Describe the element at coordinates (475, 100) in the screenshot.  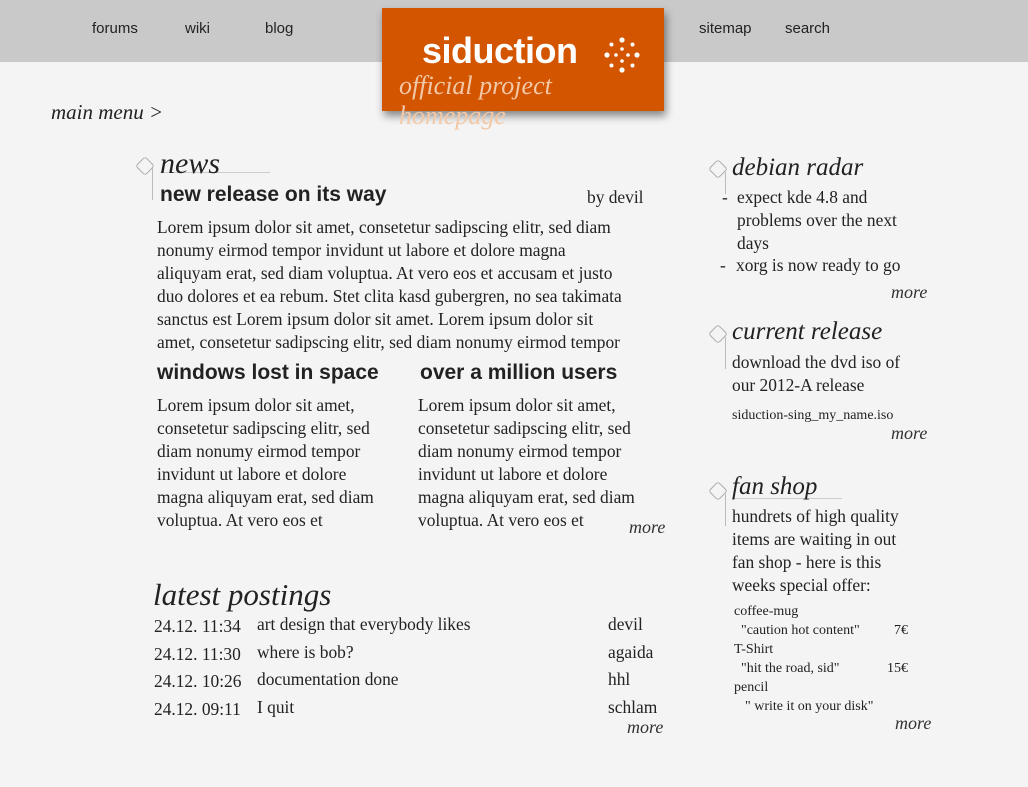
I see `logo-subtitle: official project homepage` at that location.